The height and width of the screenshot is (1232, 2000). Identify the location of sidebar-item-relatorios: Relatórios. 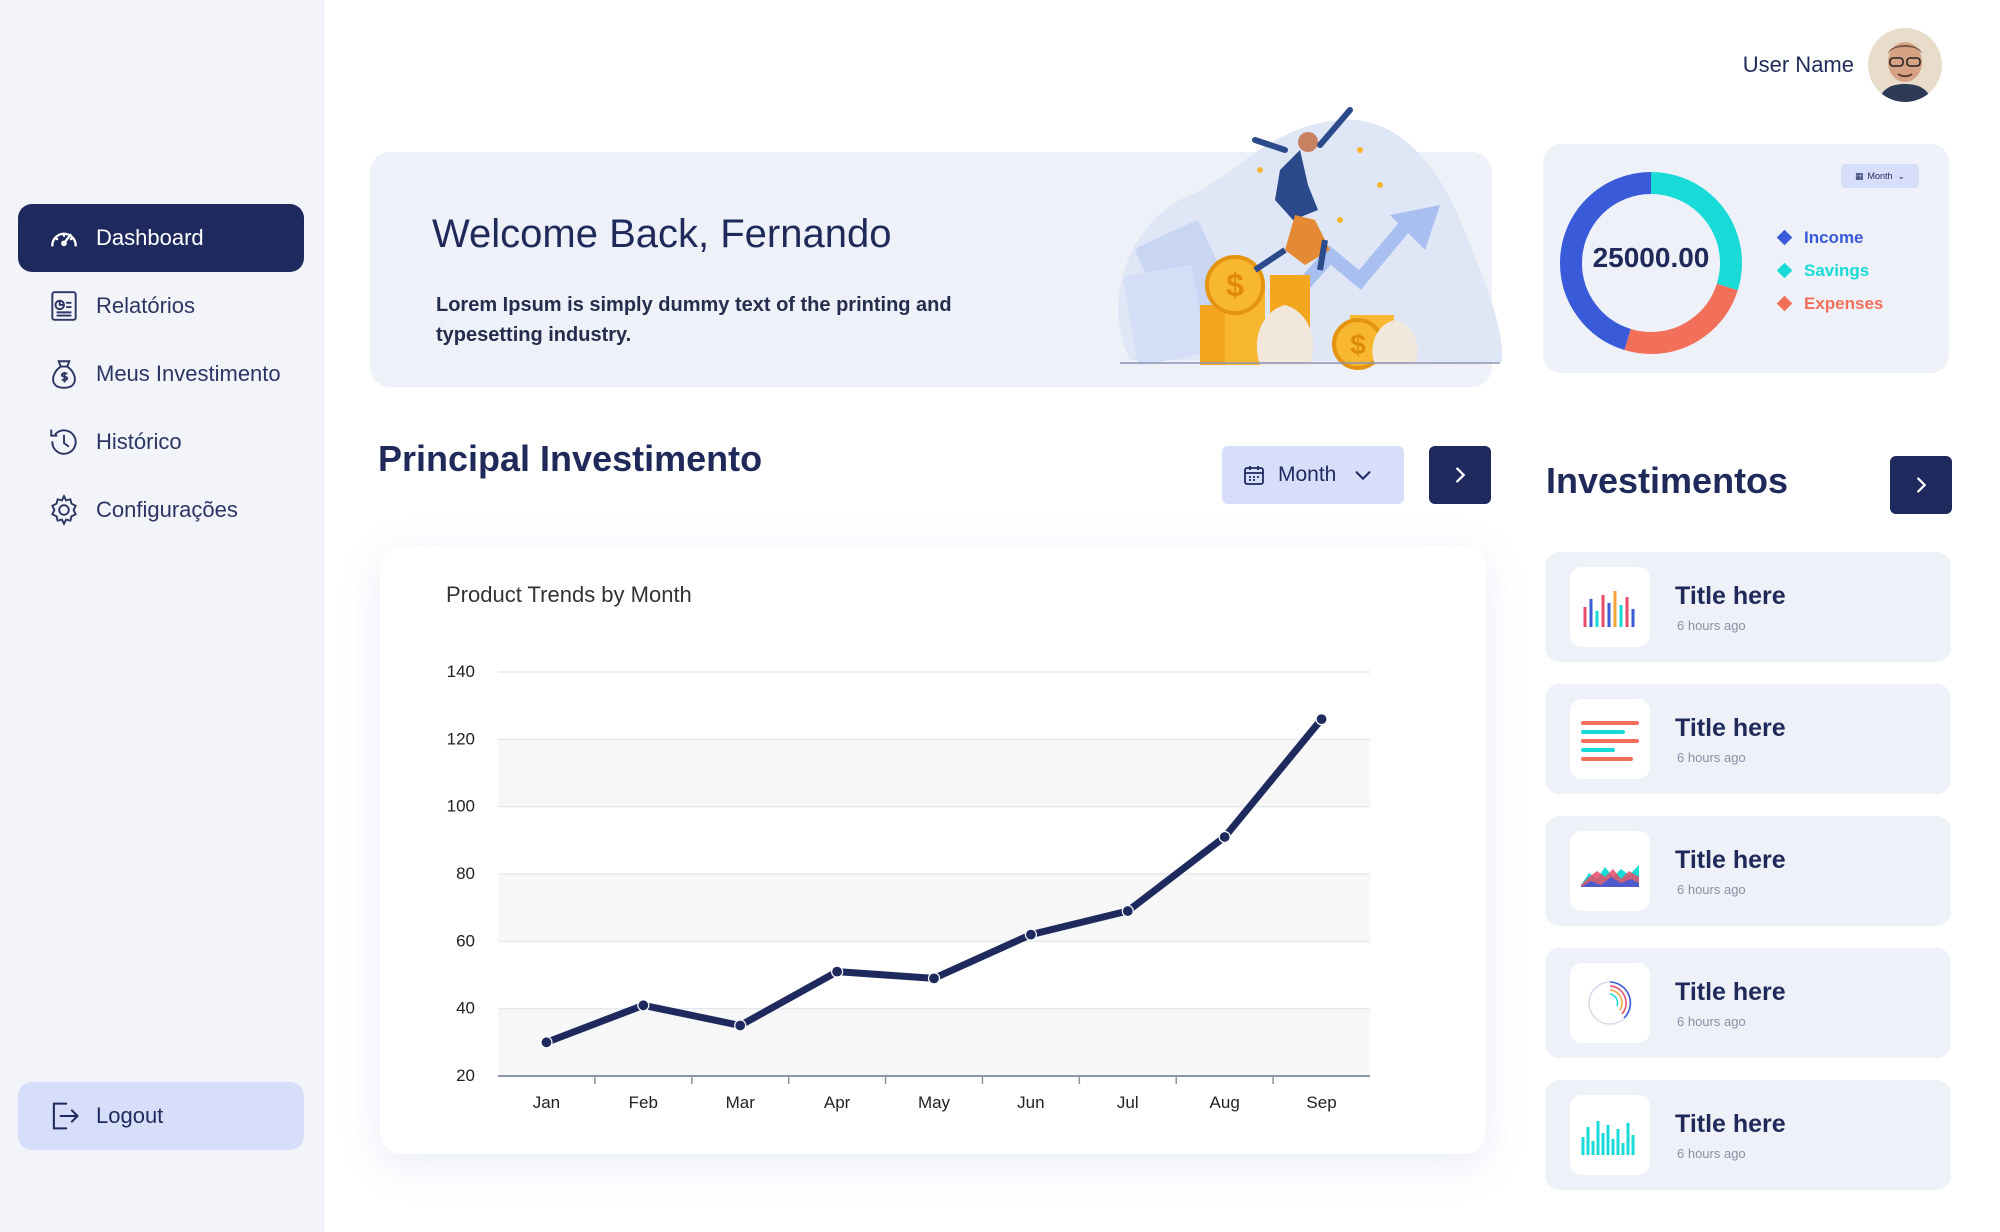
(161, 306).